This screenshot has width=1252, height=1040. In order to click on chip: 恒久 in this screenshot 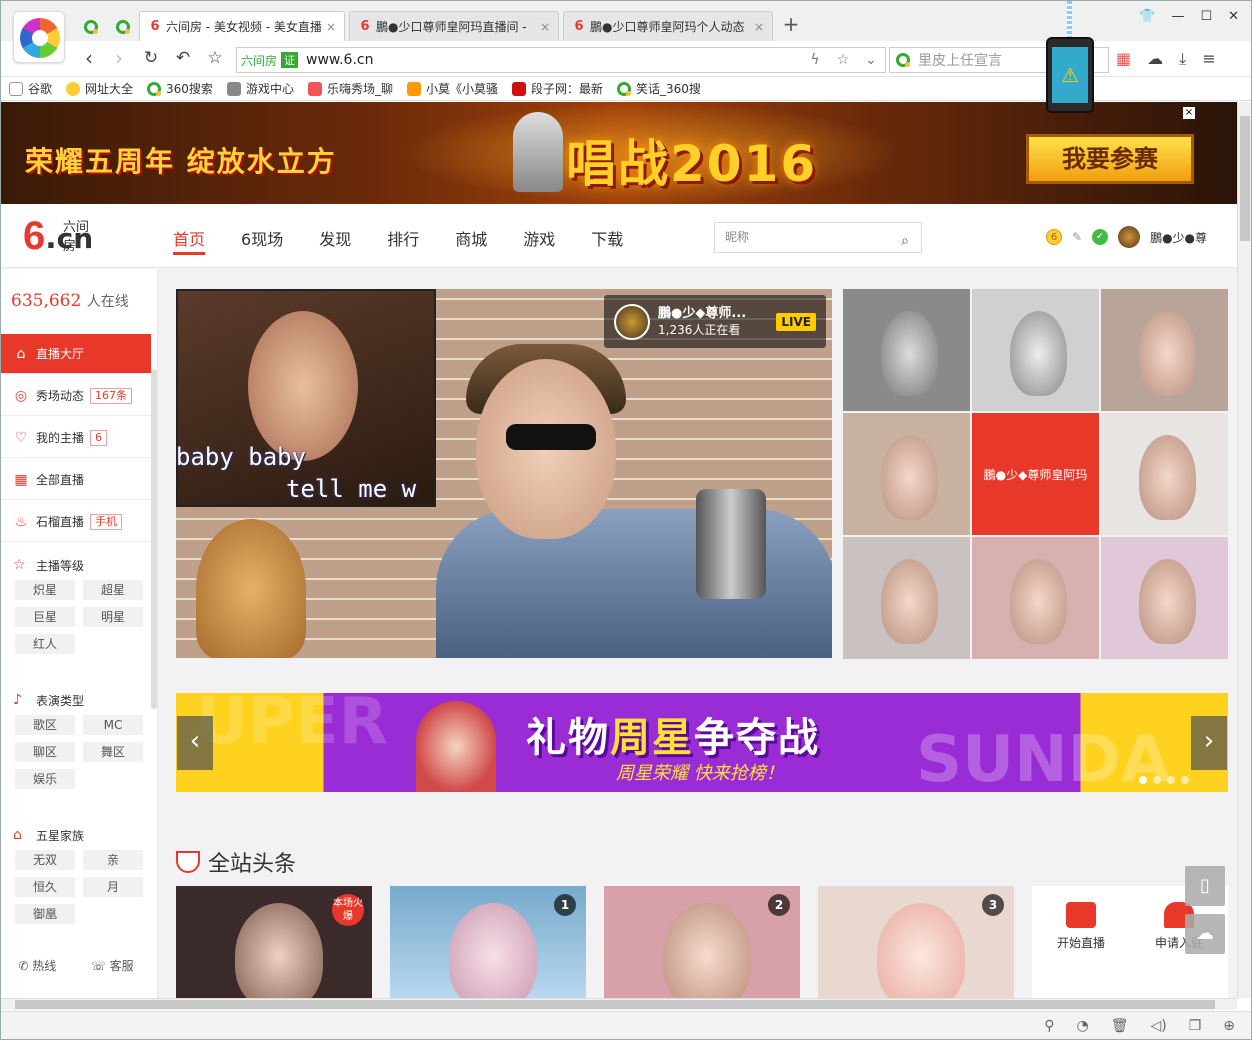, I will do `click(45, 887)`.